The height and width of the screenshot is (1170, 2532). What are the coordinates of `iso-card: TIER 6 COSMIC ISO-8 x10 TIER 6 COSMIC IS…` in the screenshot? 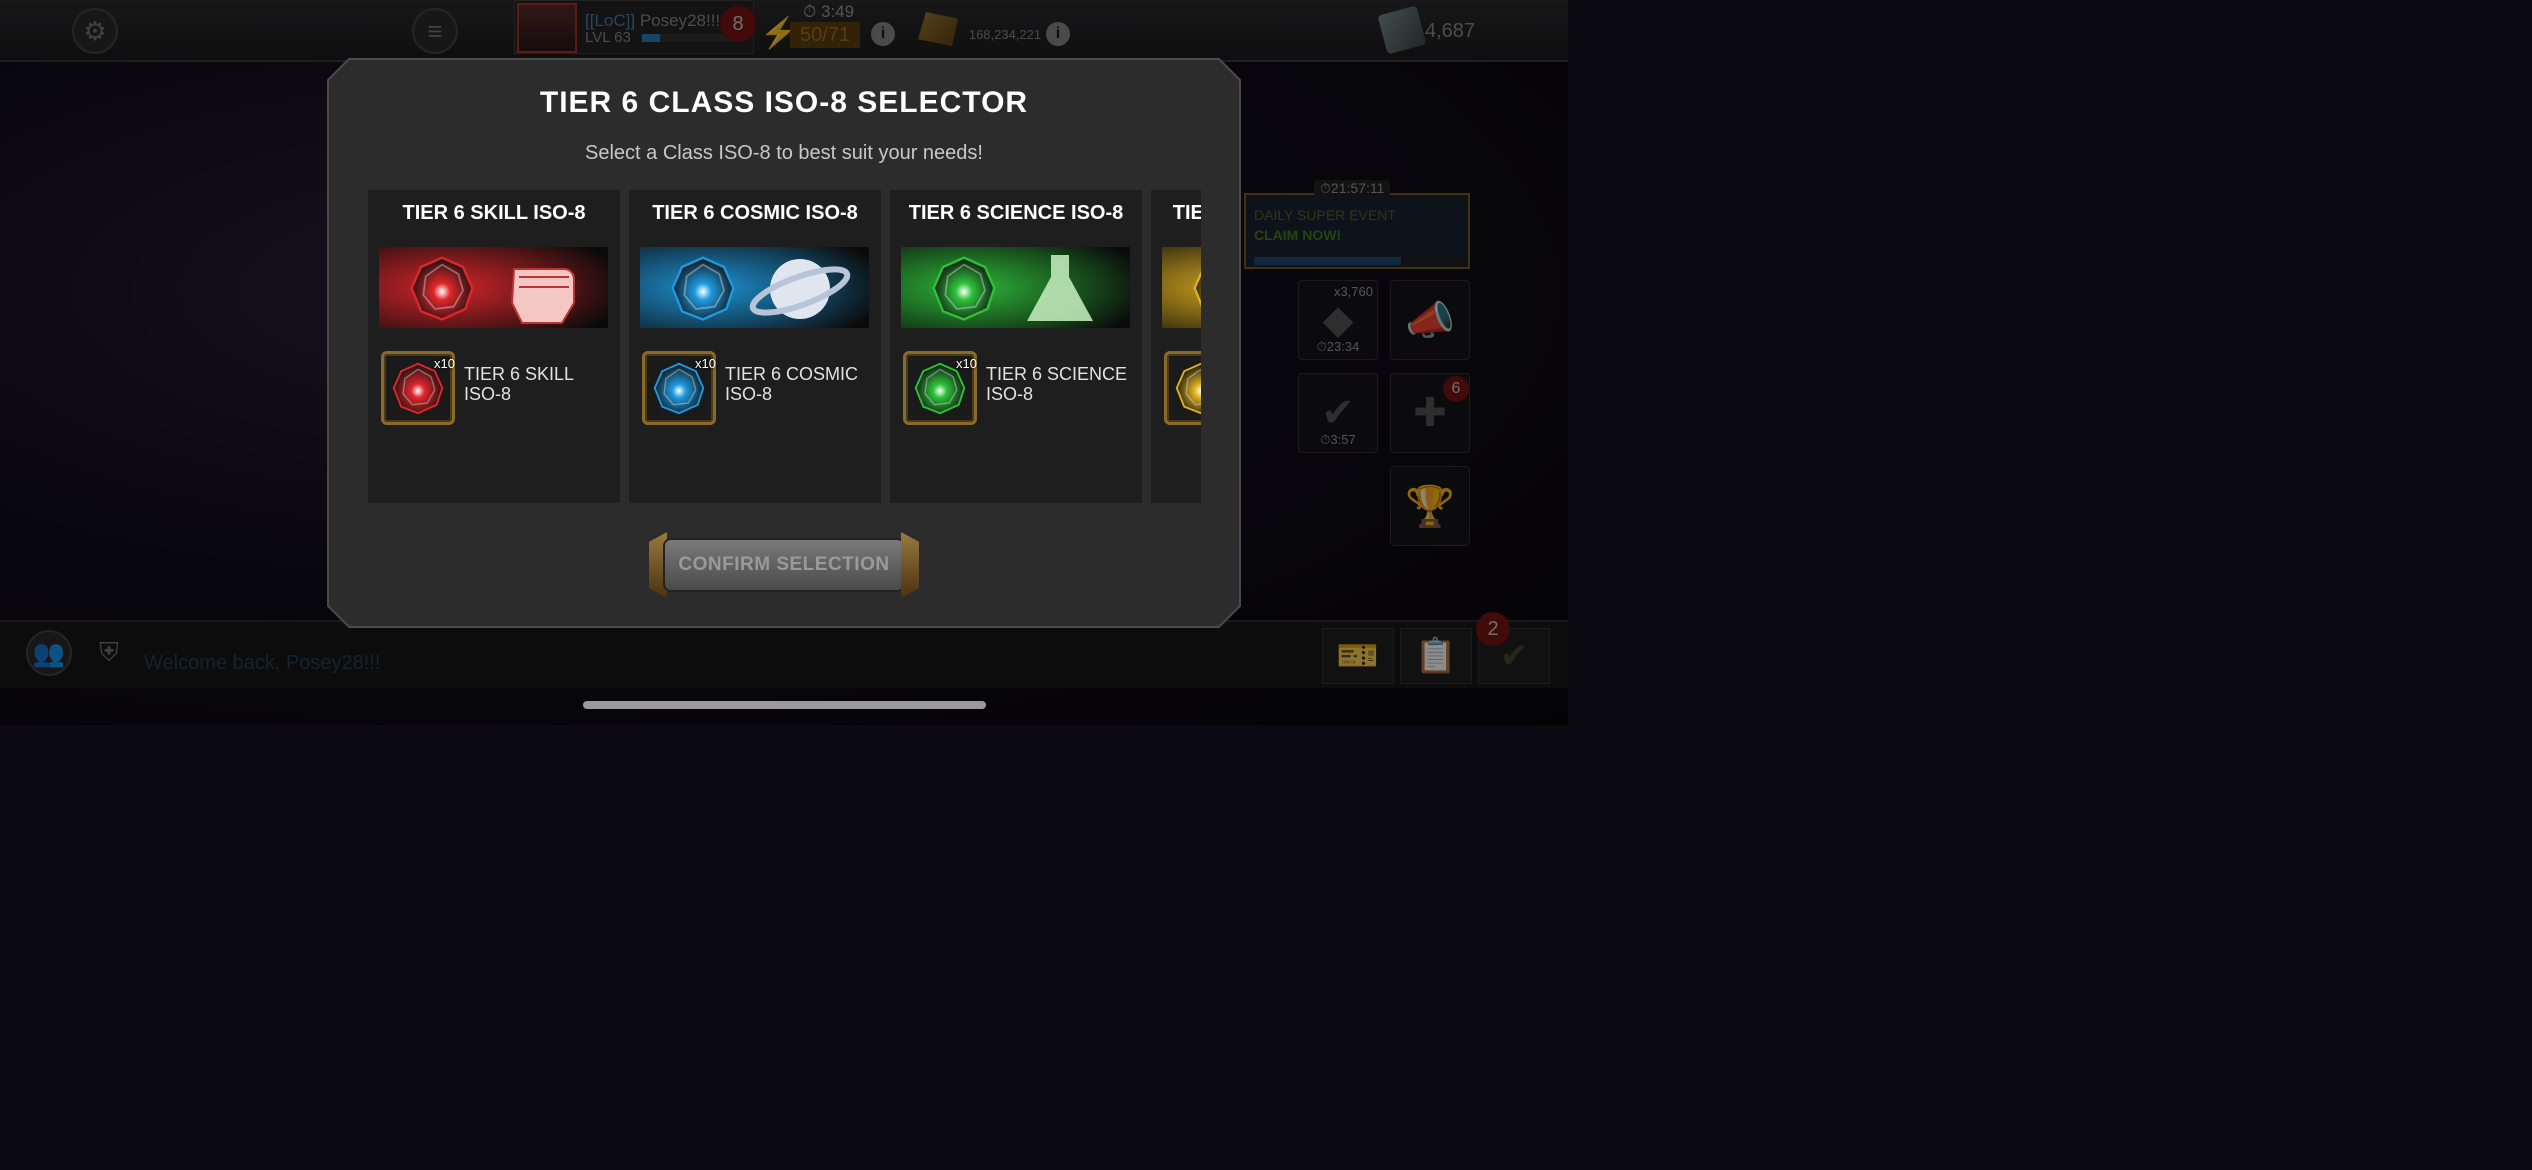 It's located at (755, 346).